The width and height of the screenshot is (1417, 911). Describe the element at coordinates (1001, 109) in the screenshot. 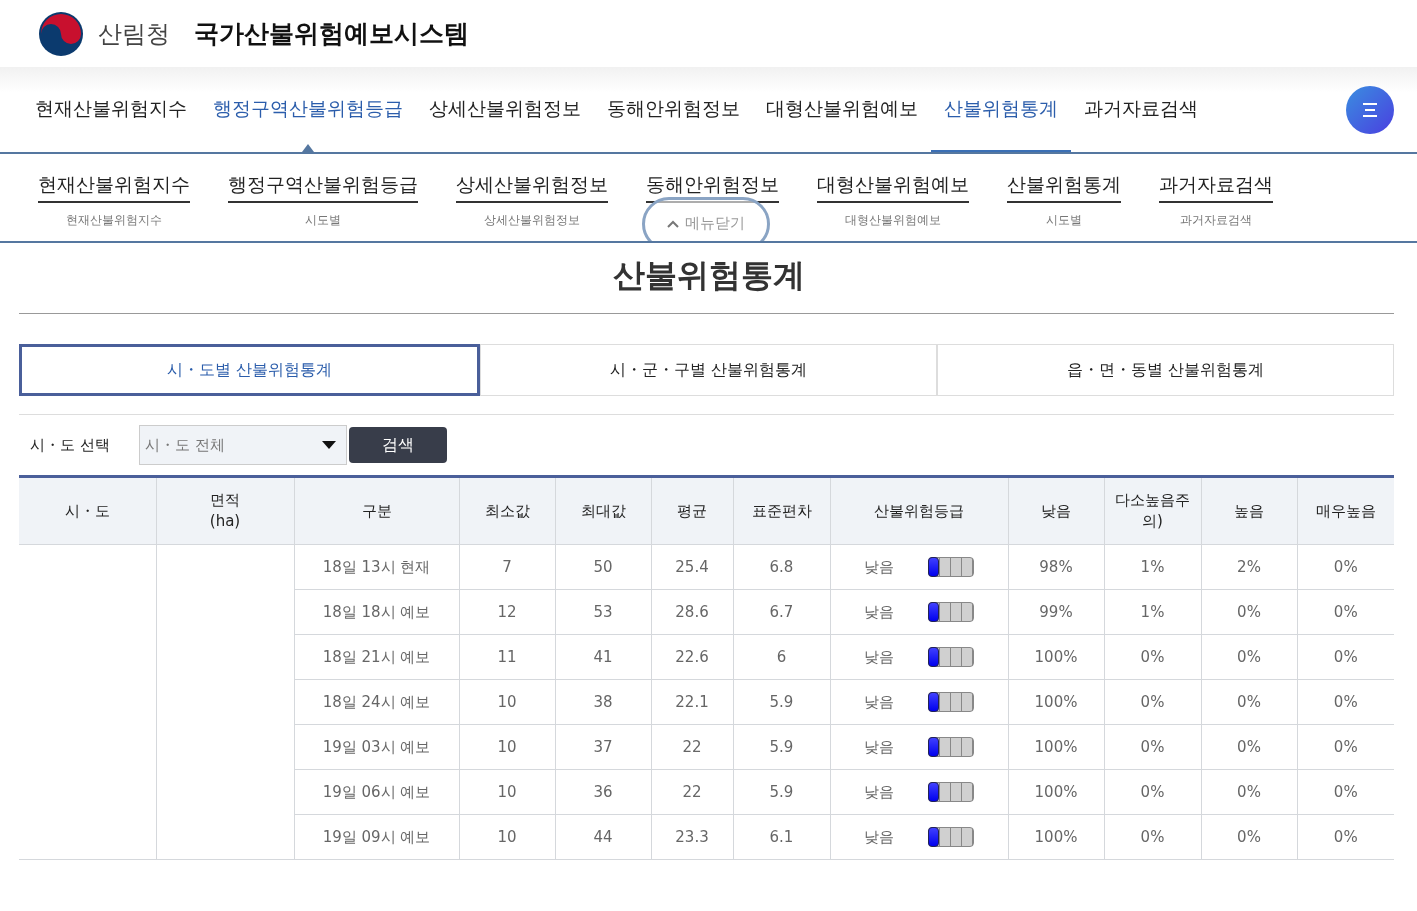

I see `nav-tab: 산불위험통계` at that location.